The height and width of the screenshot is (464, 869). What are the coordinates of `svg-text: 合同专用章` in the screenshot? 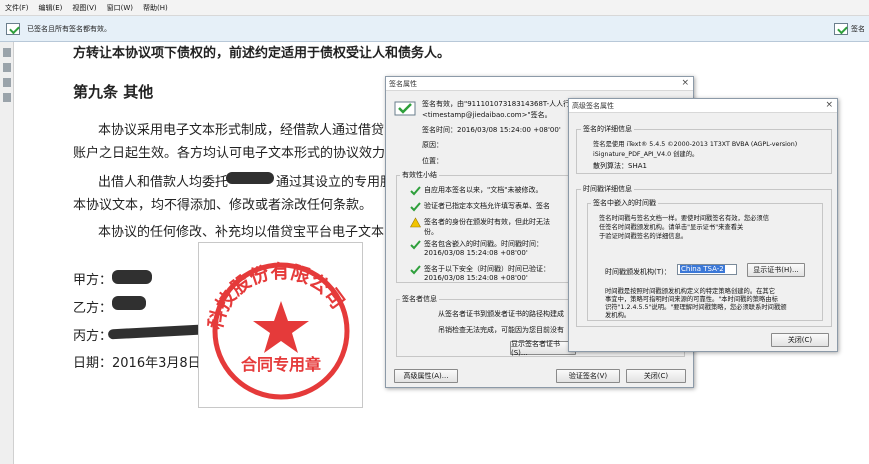 It's located at (281, 364).